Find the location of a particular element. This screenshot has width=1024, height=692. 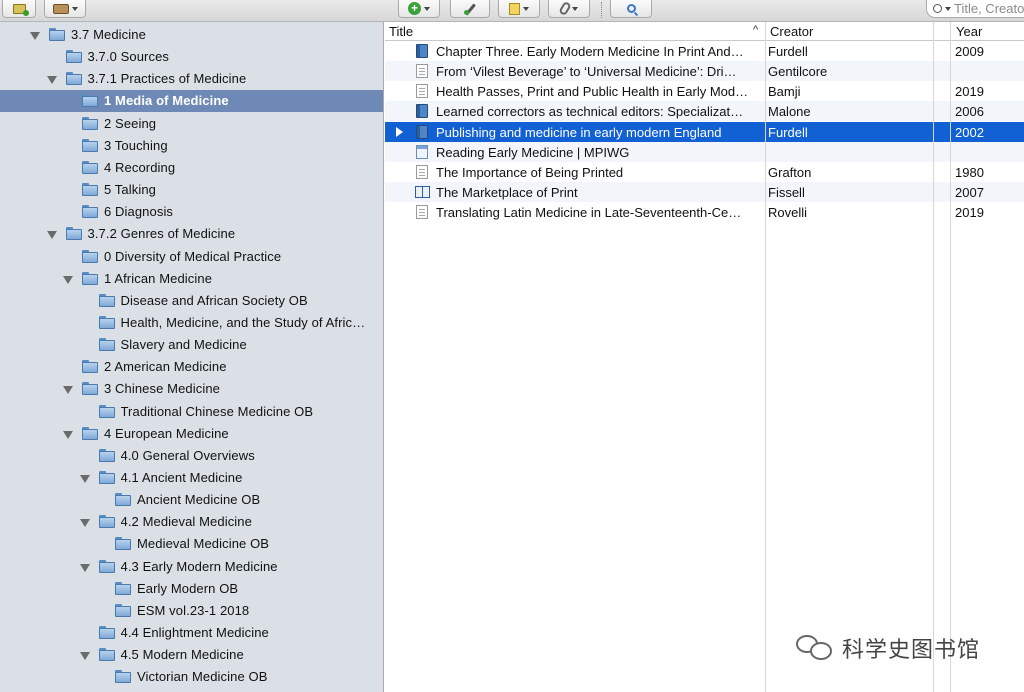

collection-item: 4.0 General Overviews is located at coordinates (191, 456).